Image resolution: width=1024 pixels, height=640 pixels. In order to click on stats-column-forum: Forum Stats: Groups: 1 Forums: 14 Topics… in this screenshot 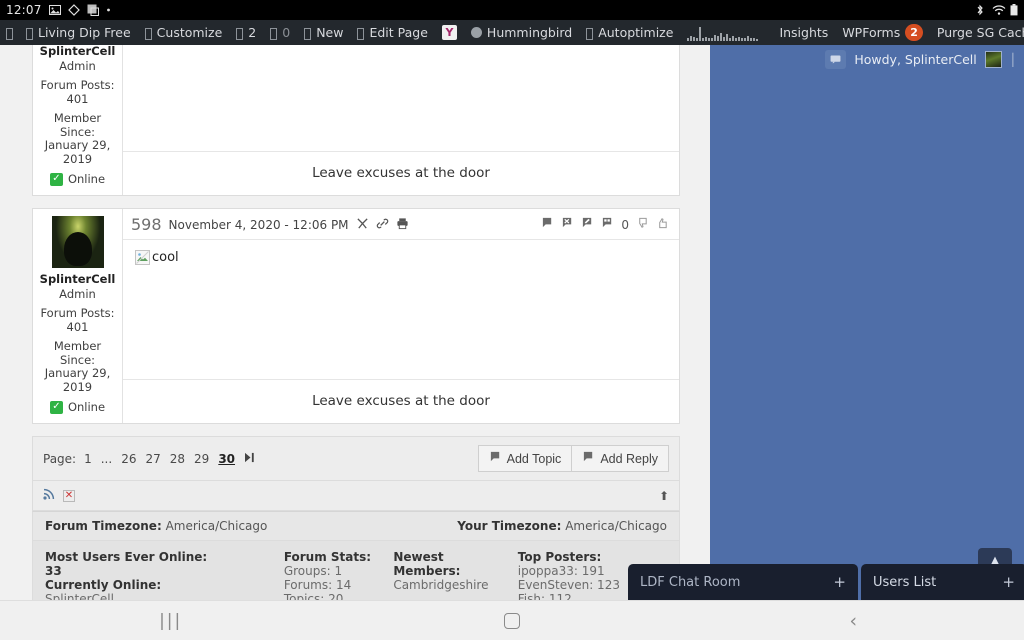, I will do `click(339, 575)`.